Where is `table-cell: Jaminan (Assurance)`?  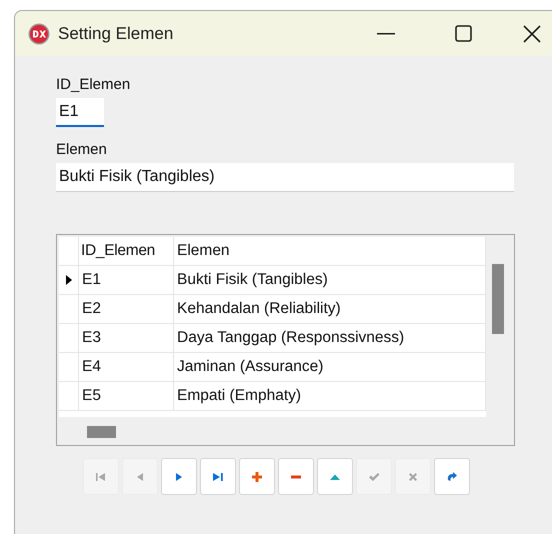 table-cell: Jaminan (Assurance) is located at coordinates (330, 367).